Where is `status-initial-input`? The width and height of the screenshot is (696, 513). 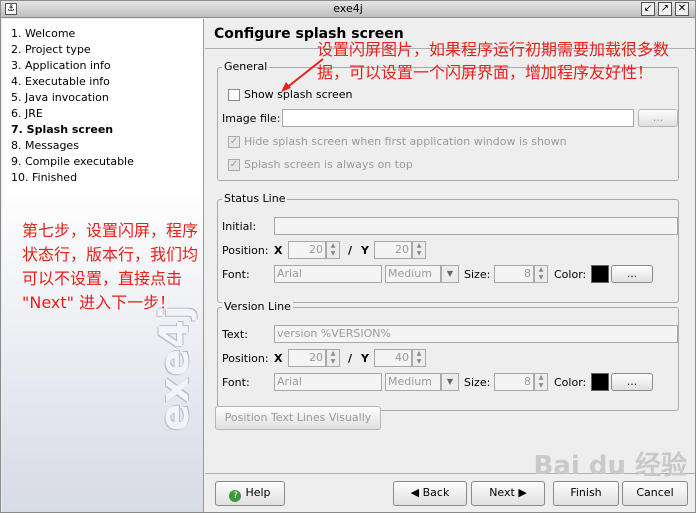
status-initial-input is located at coordinates (476, 226).